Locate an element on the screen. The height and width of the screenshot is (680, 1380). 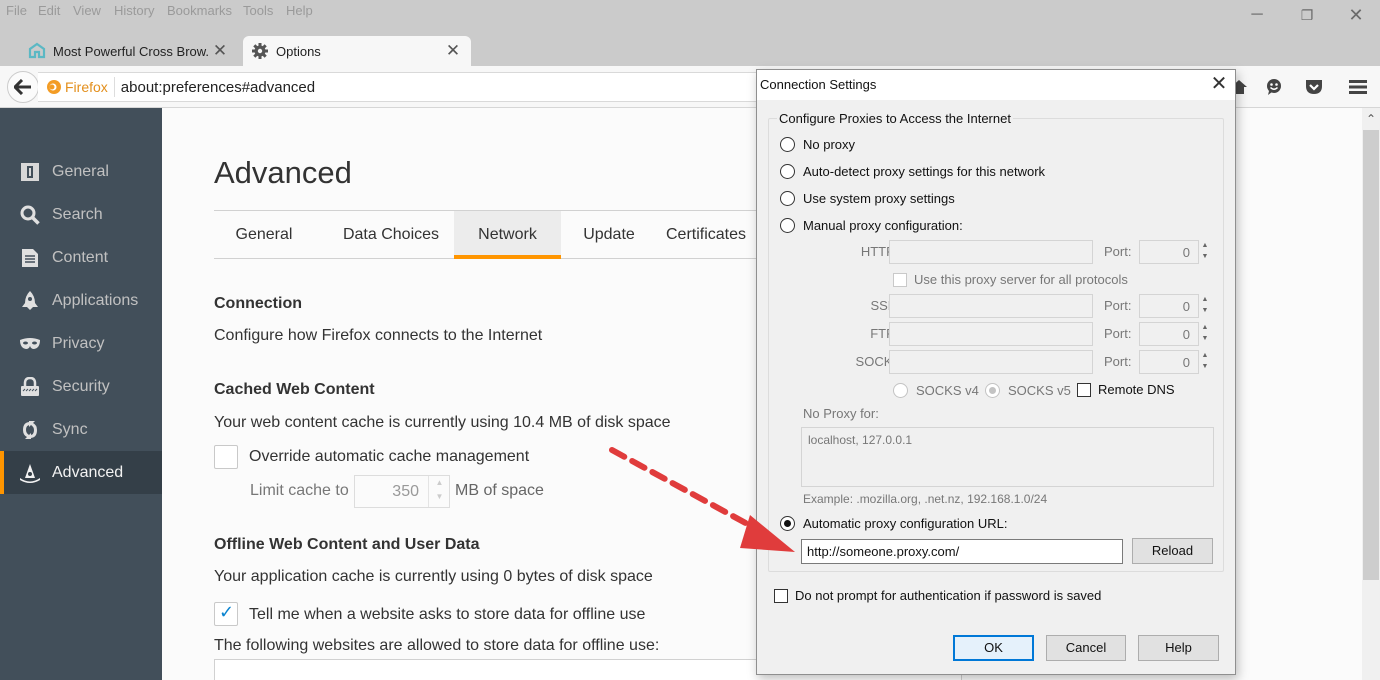
sidebar-item-search: Search is located at coordinates (81, 214).